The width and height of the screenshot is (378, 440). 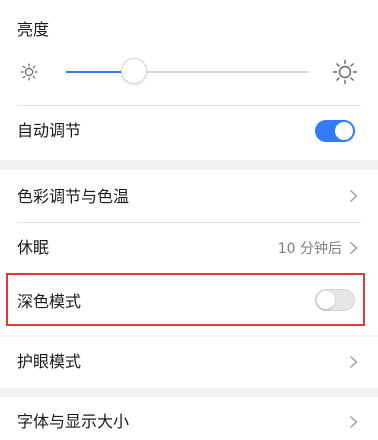 I want to click on brightness-title: 亮度, so click(x=33, y=29).